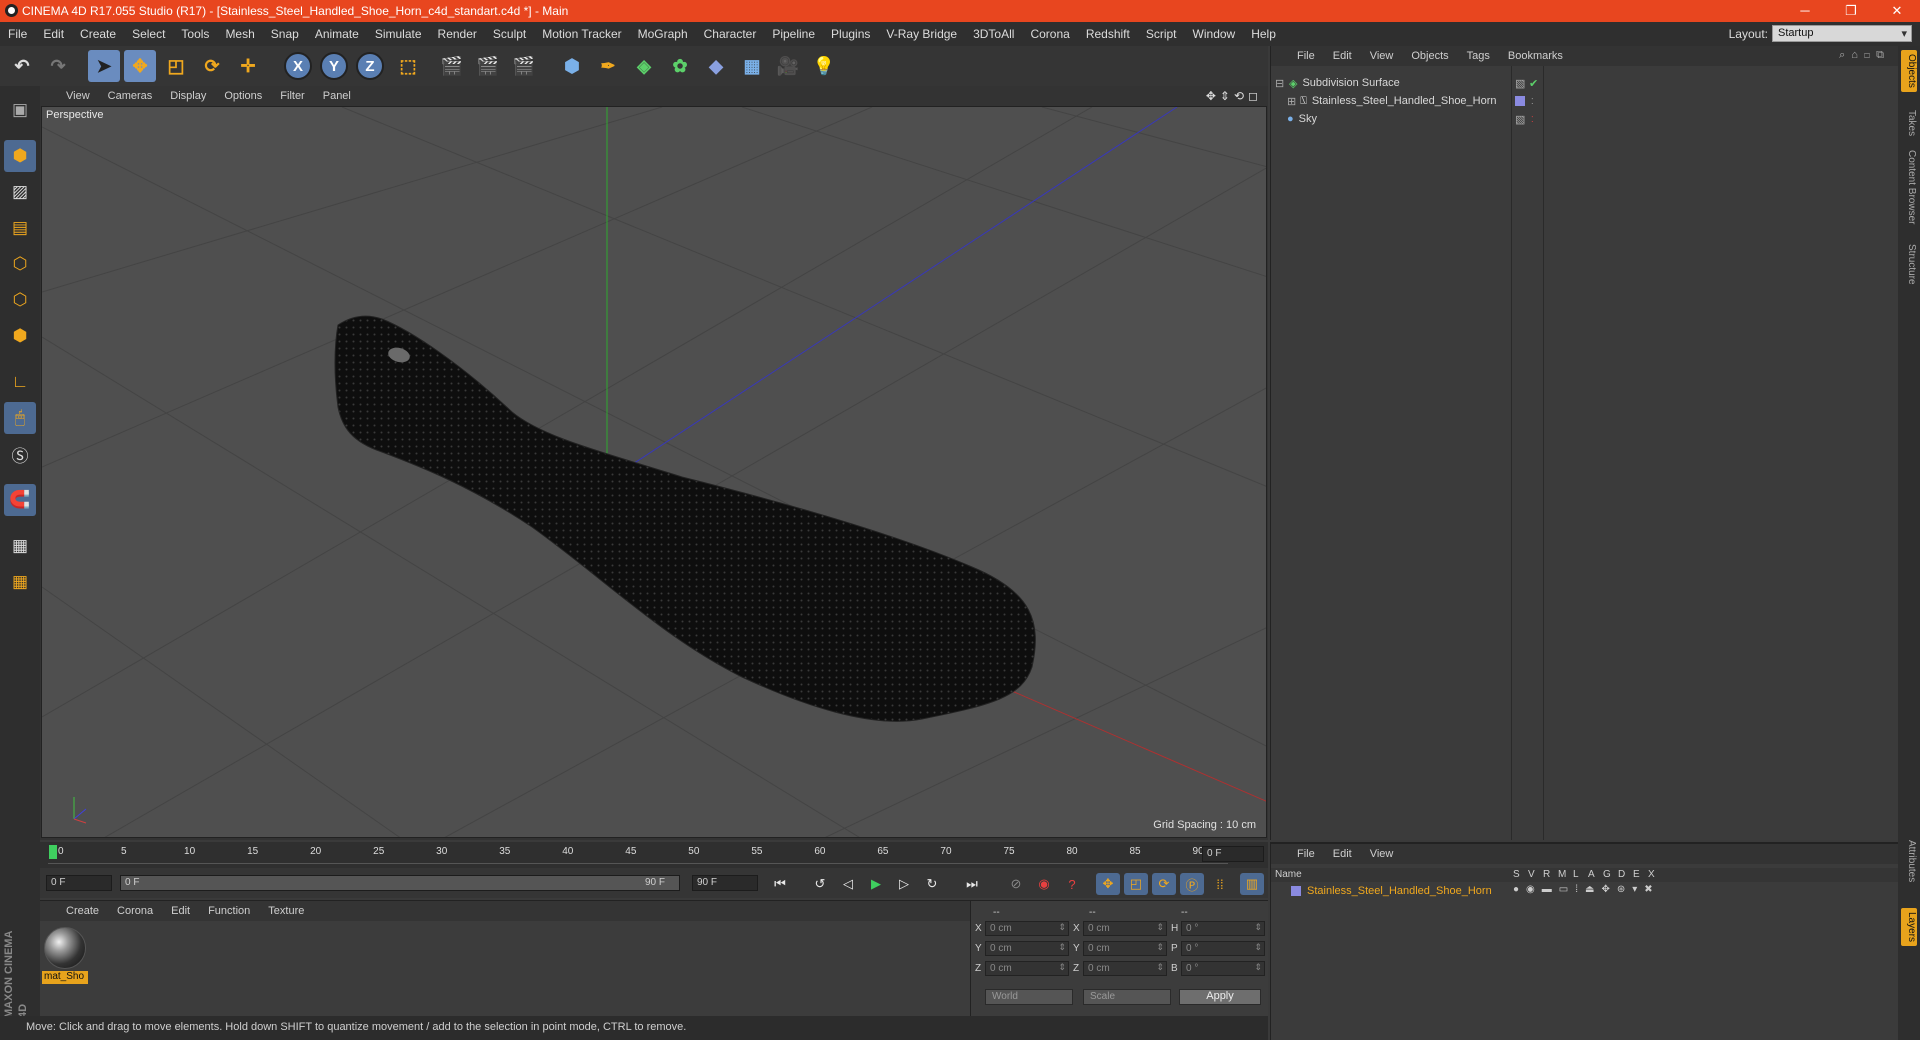  Describe the element at coordinates (98, 34) in the screenshot. I see `menu-create: Create` at that location.